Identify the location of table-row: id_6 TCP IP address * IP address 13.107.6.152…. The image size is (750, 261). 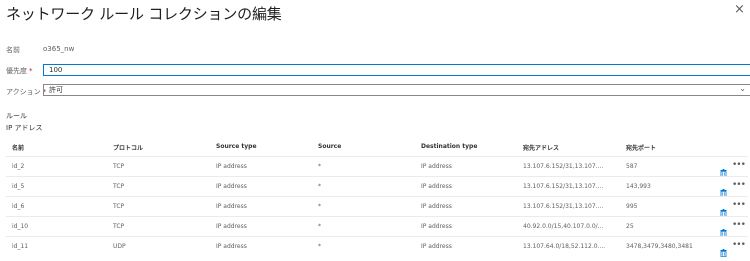
(377, 207).